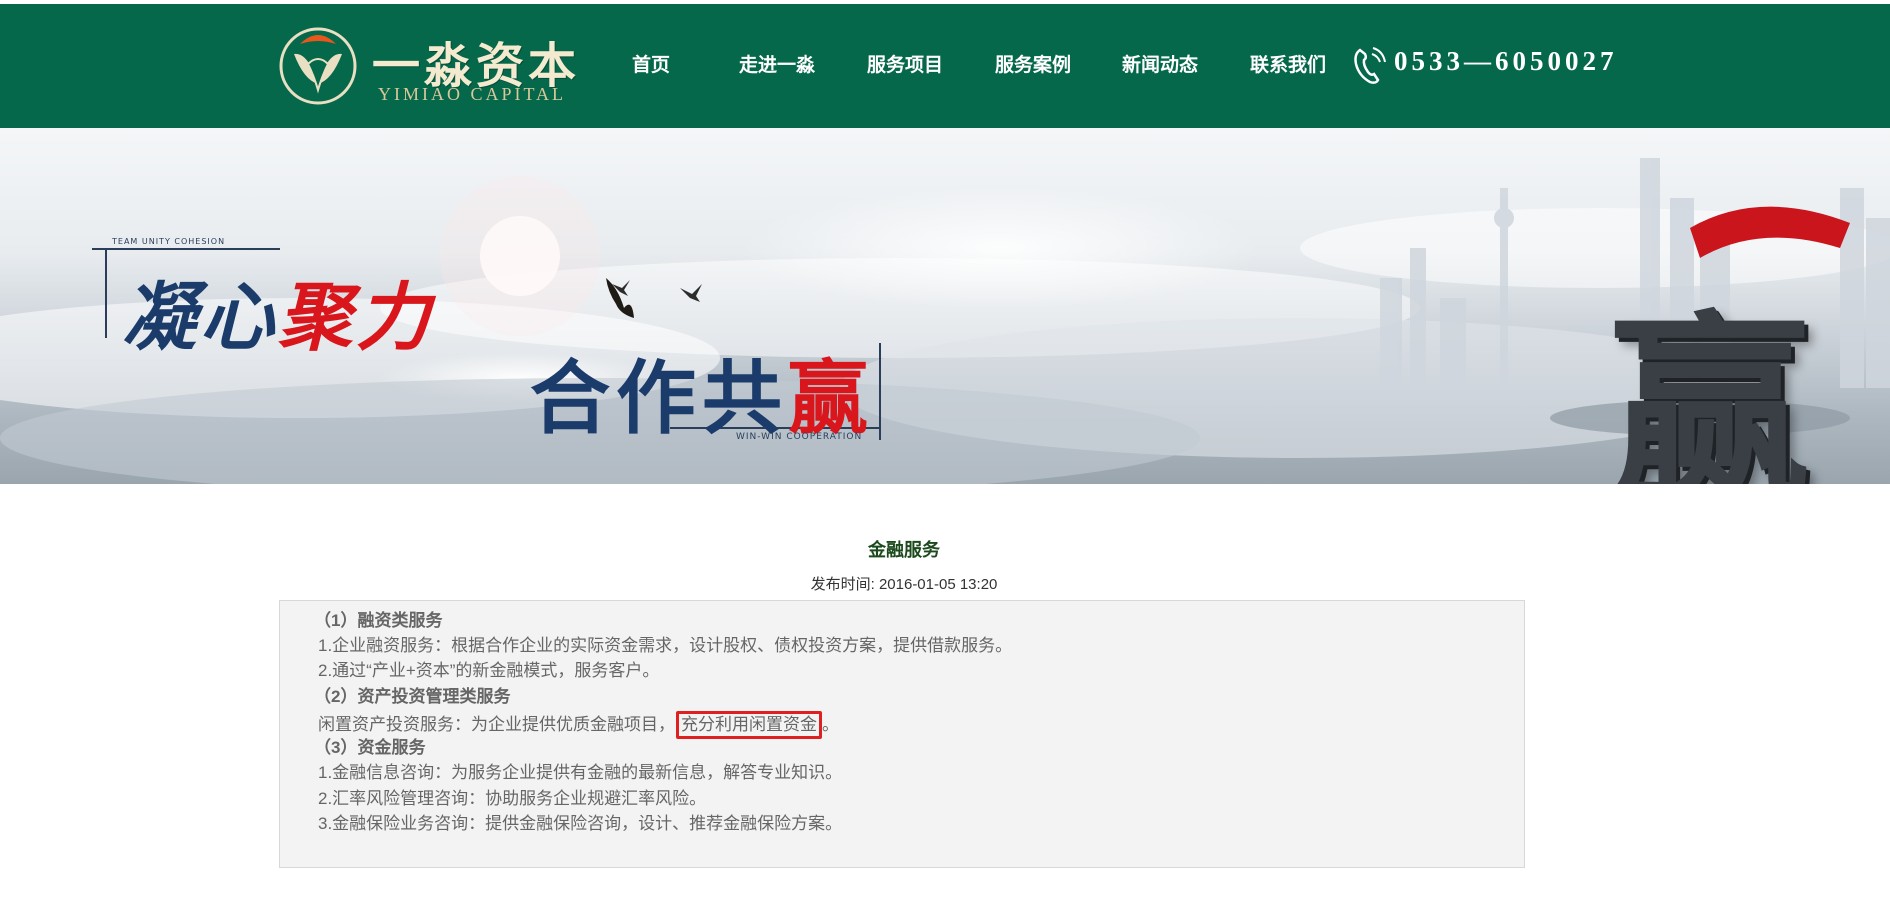  What do you see at coordinates (496, 724) in the screenshot?
I see `content-text: 闲置资产投资服务：为企业提供优质金融项目，` at bounding box center [496, 724].